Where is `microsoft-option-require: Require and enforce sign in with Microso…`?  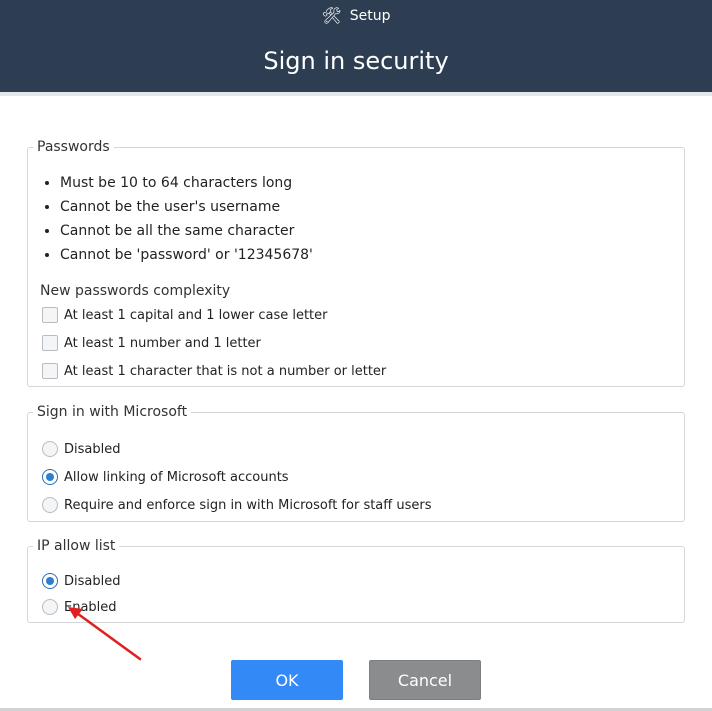 microsoft-option-require: Require and enforce sign in with Microso… is located at coordinates (237, 505).